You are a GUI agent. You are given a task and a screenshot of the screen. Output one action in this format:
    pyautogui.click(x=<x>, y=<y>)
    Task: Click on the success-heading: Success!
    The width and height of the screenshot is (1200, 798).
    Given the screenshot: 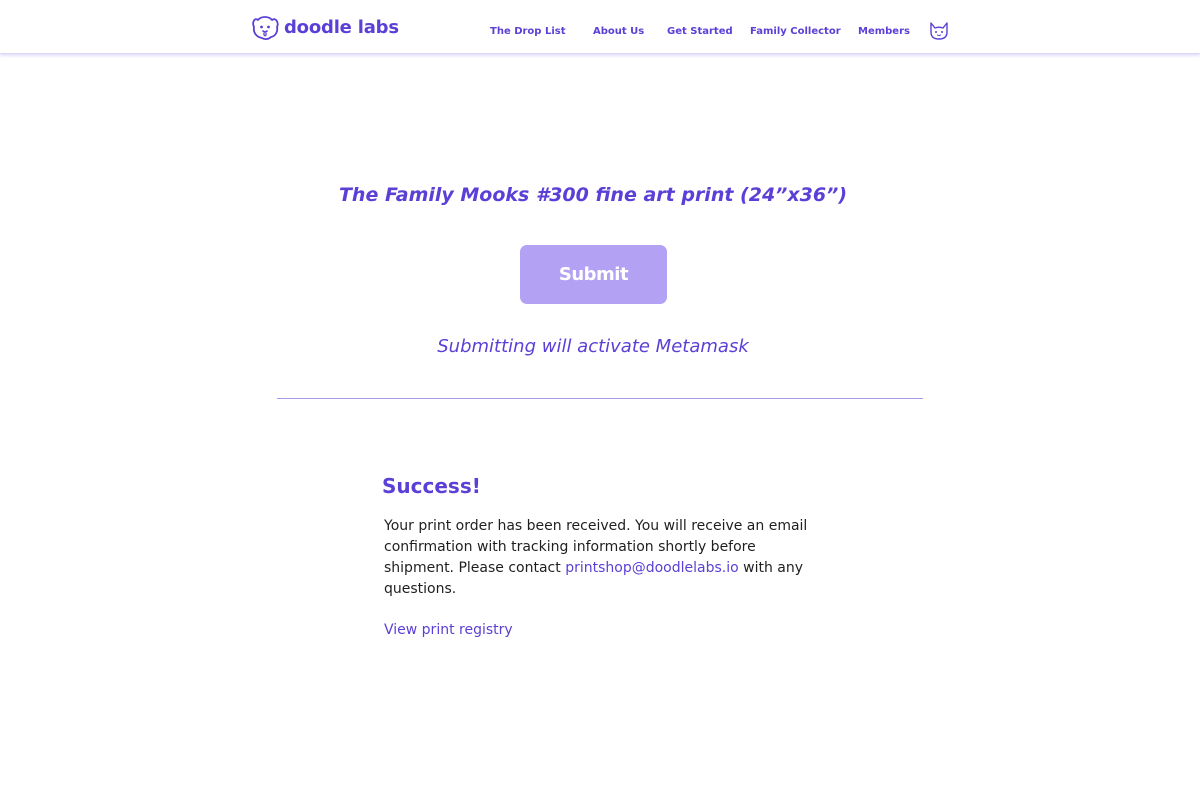 What is the action you would take?
    pyautogui.click(x=431, y=486)
    